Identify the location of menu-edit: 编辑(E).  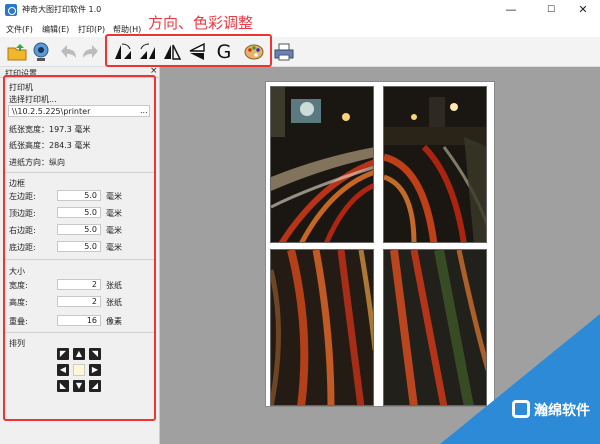
(55, 29).